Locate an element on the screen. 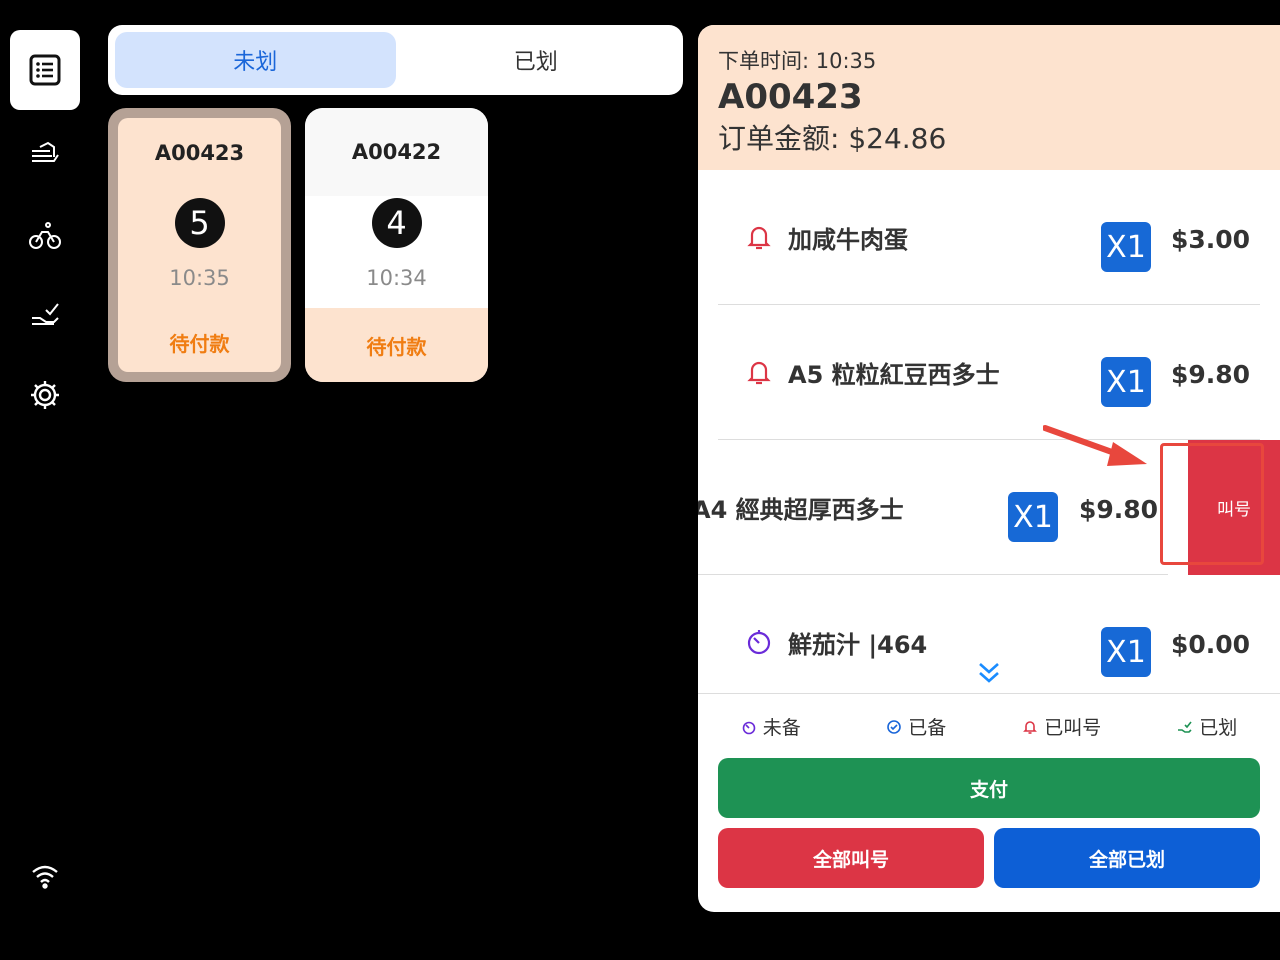 This screenshot has width=1280, height=960. order-card: A00422 4 10:34 待付款 is located at coordinates (396, 245).